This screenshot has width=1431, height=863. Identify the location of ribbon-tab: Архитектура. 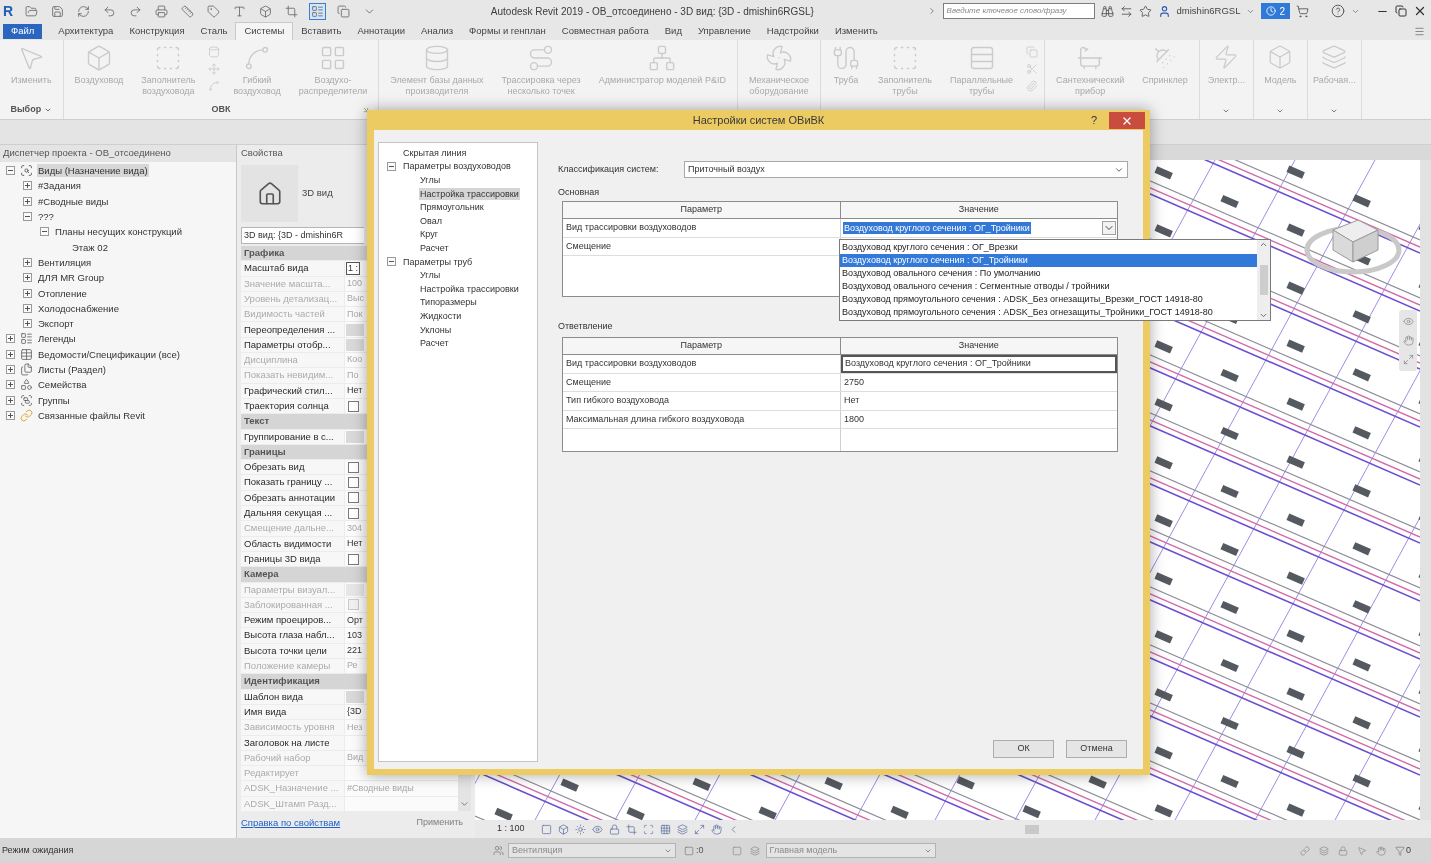
(86, 31).